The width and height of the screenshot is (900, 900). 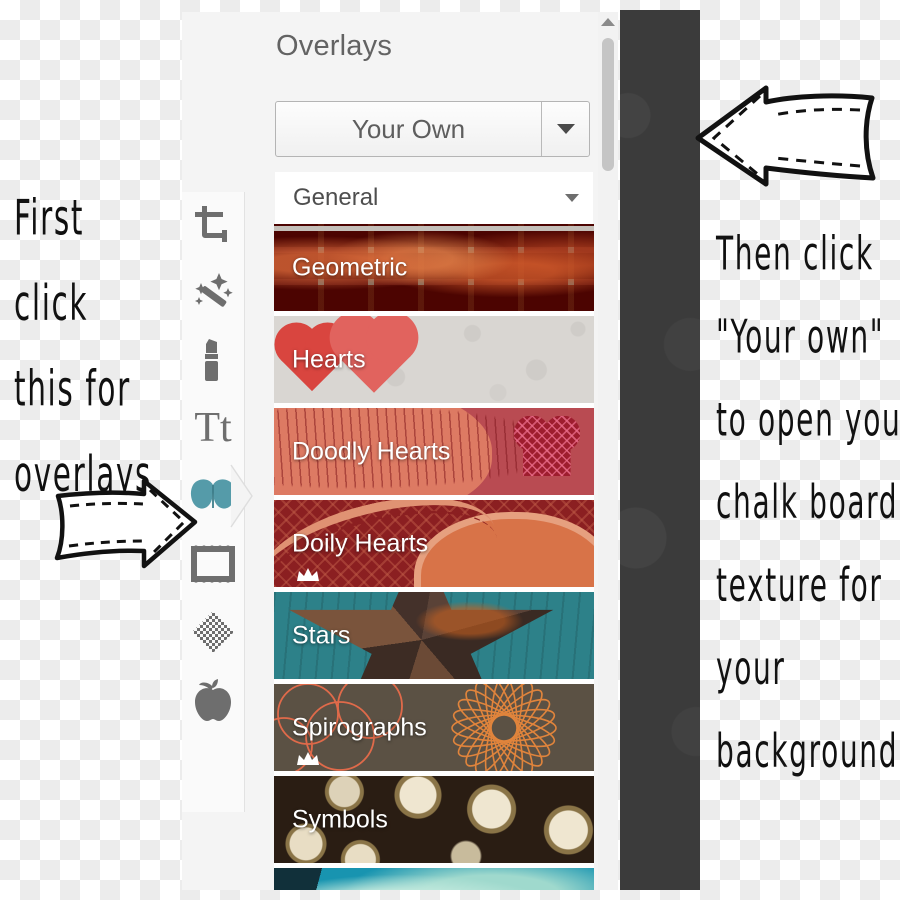 I want to click on sidebar-item-crop, so click(x=213, y=224).